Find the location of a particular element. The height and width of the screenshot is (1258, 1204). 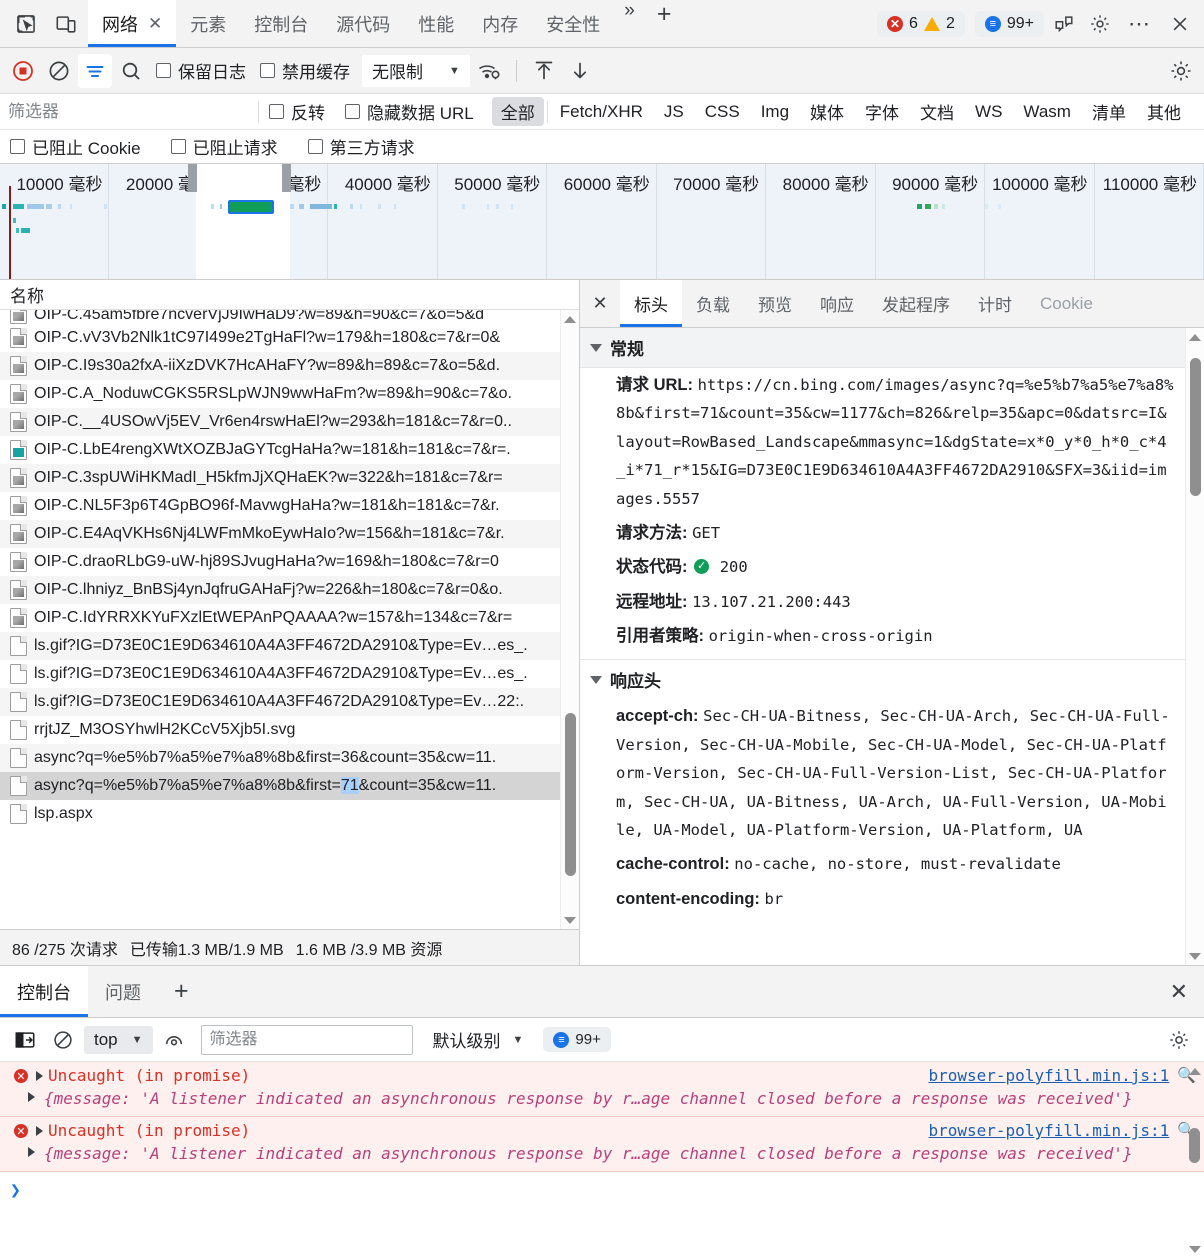

hide-data-urls-checkbox: 隐藏数据 URL is located at coordinates (409, 111).